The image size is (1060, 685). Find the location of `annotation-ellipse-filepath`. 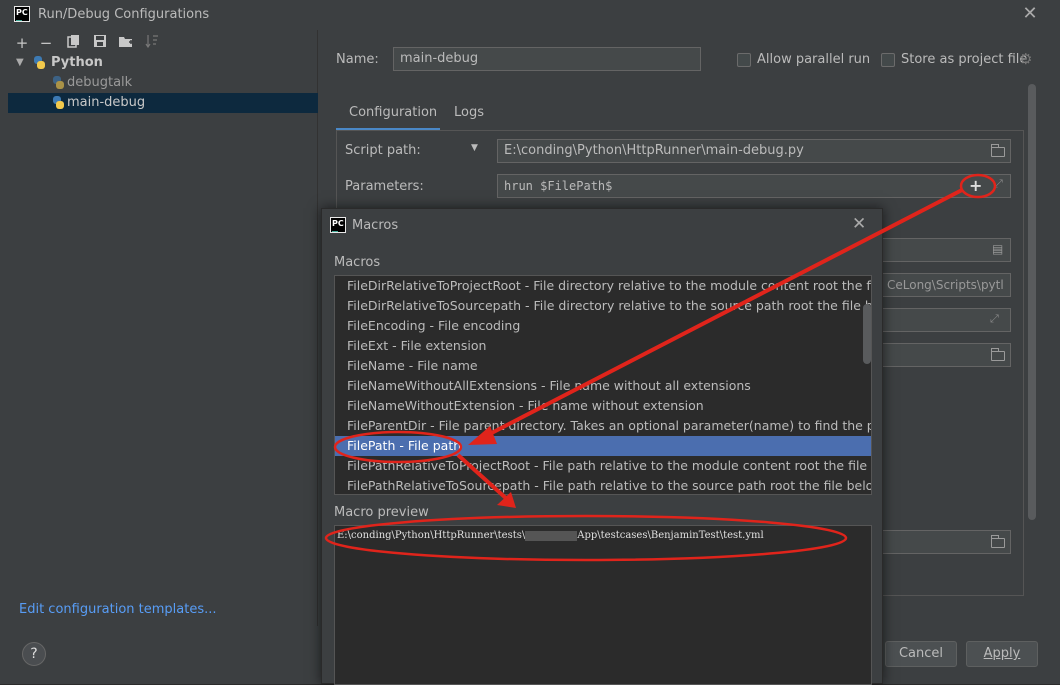

annotation-ellipse-filepath is located at coordinates (398, 447).